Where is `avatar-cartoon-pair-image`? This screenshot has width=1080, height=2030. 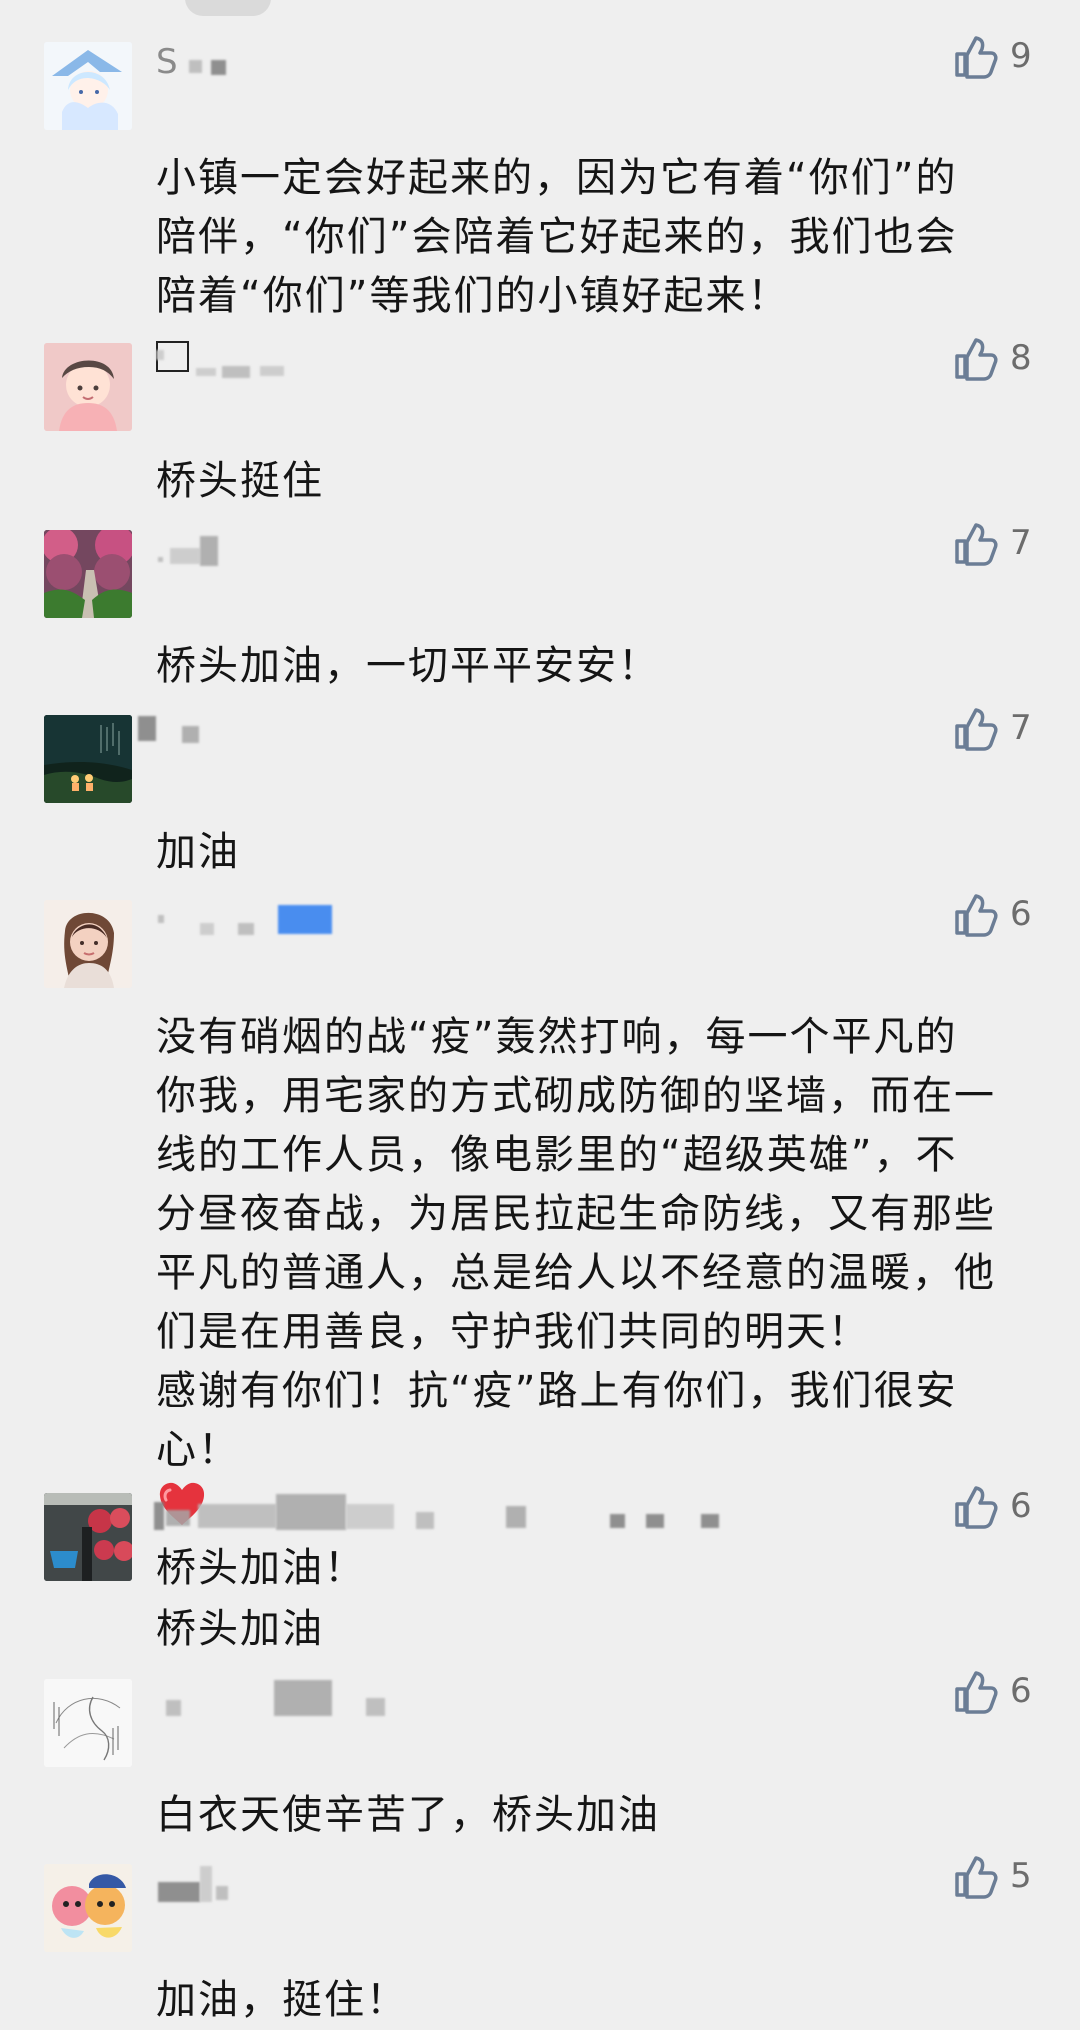
avatar-cartoon-pair-image is located at coordinates (88, 1908).